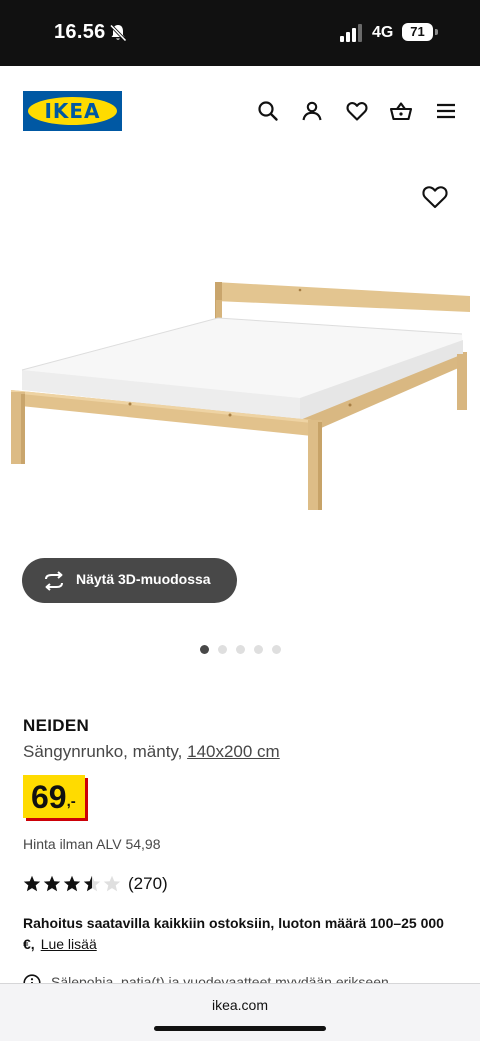  I want to click on rating-stars, so click(72, 883).